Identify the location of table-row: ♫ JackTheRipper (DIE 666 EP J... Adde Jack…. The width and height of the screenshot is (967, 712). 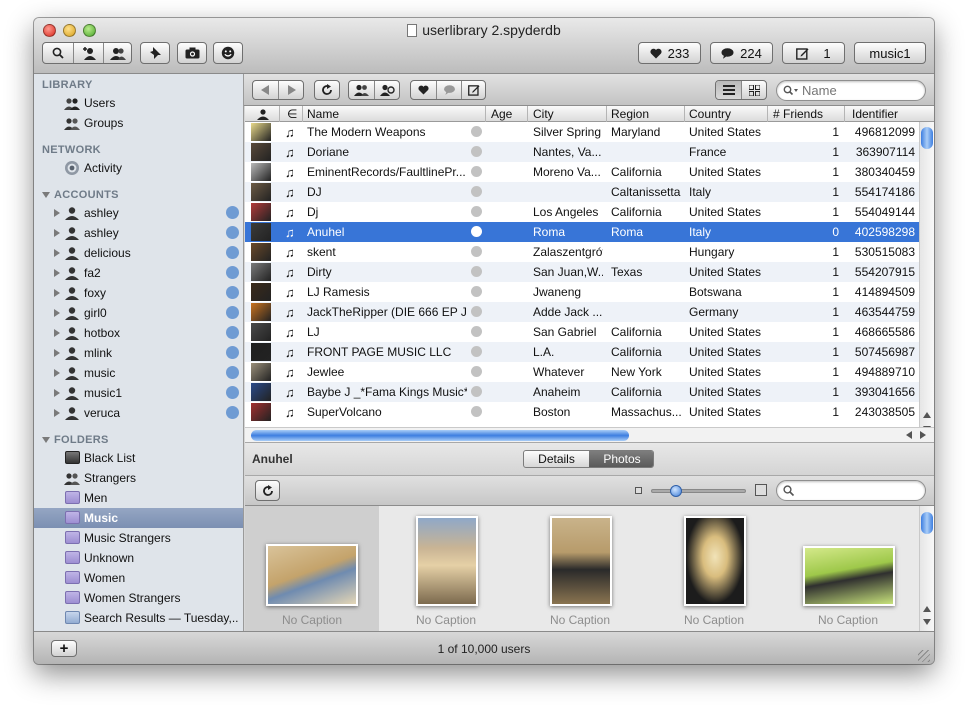
(582, 312).